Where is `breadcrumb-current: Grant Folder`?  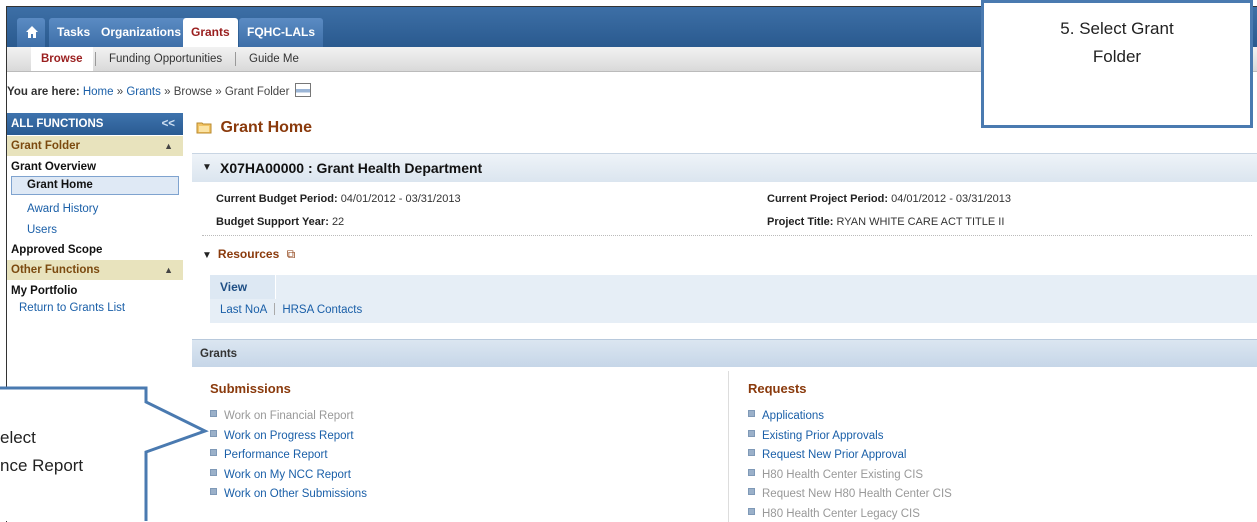 breadcrumb-current: Grant Folder is located at coordinates (257, 92).